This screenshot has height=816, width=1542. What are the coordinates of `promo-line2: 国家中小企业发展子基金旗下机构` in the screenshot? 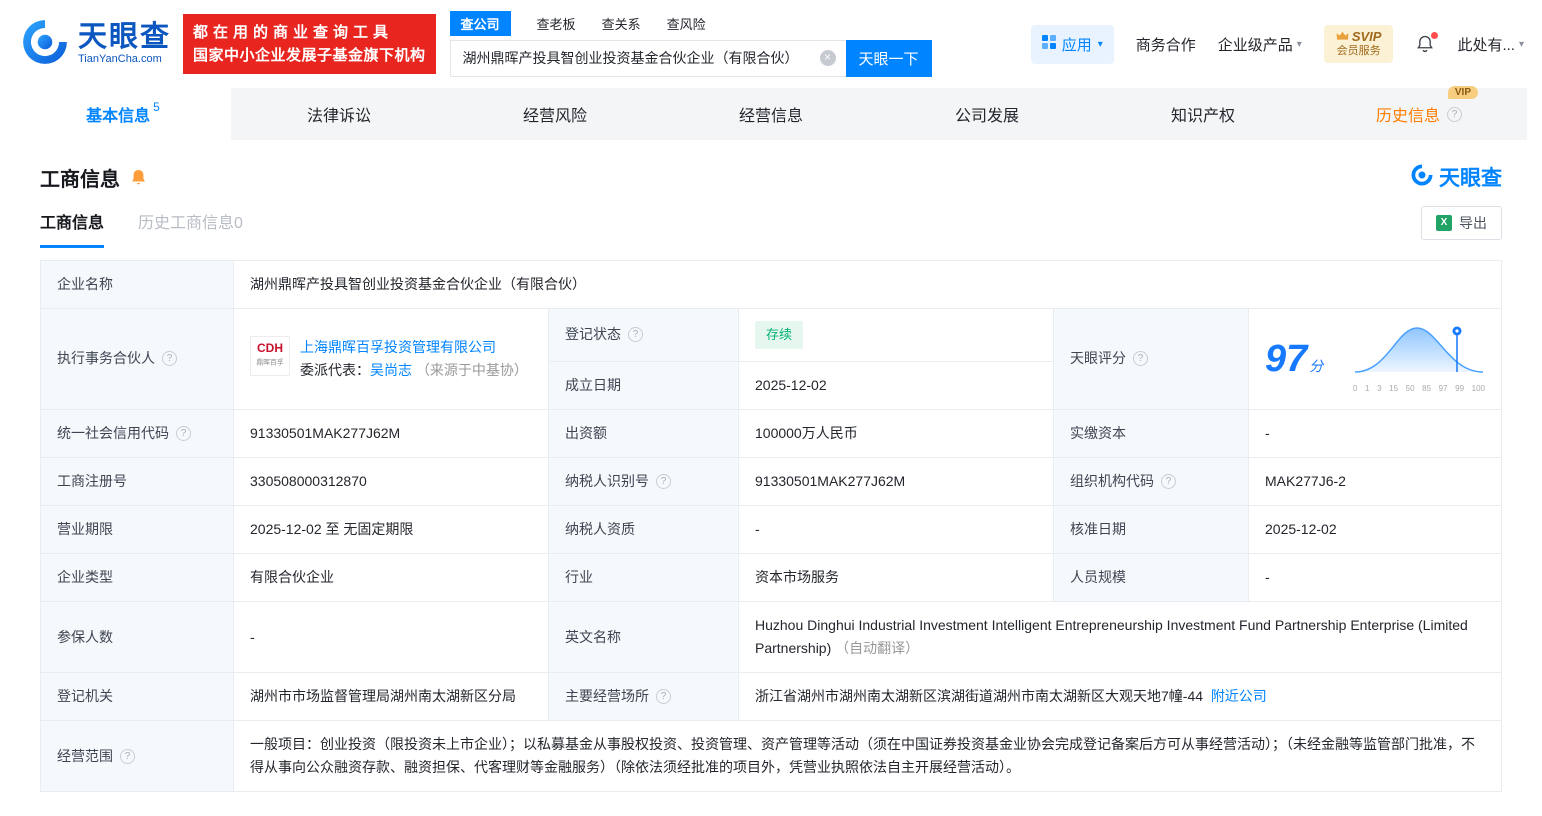 It's located at (309, 55).